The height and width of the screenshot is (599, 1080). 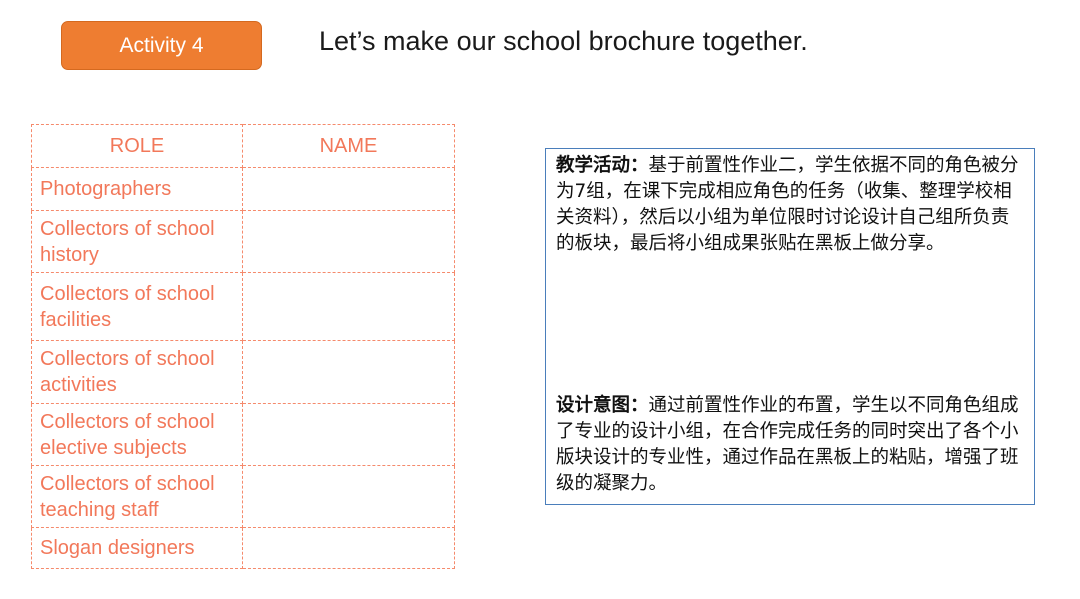 What do you see at coordinates (137, 241) in the screenshot?
I see `role-cell: Collectors of school history` at bounding box center [137, 241].